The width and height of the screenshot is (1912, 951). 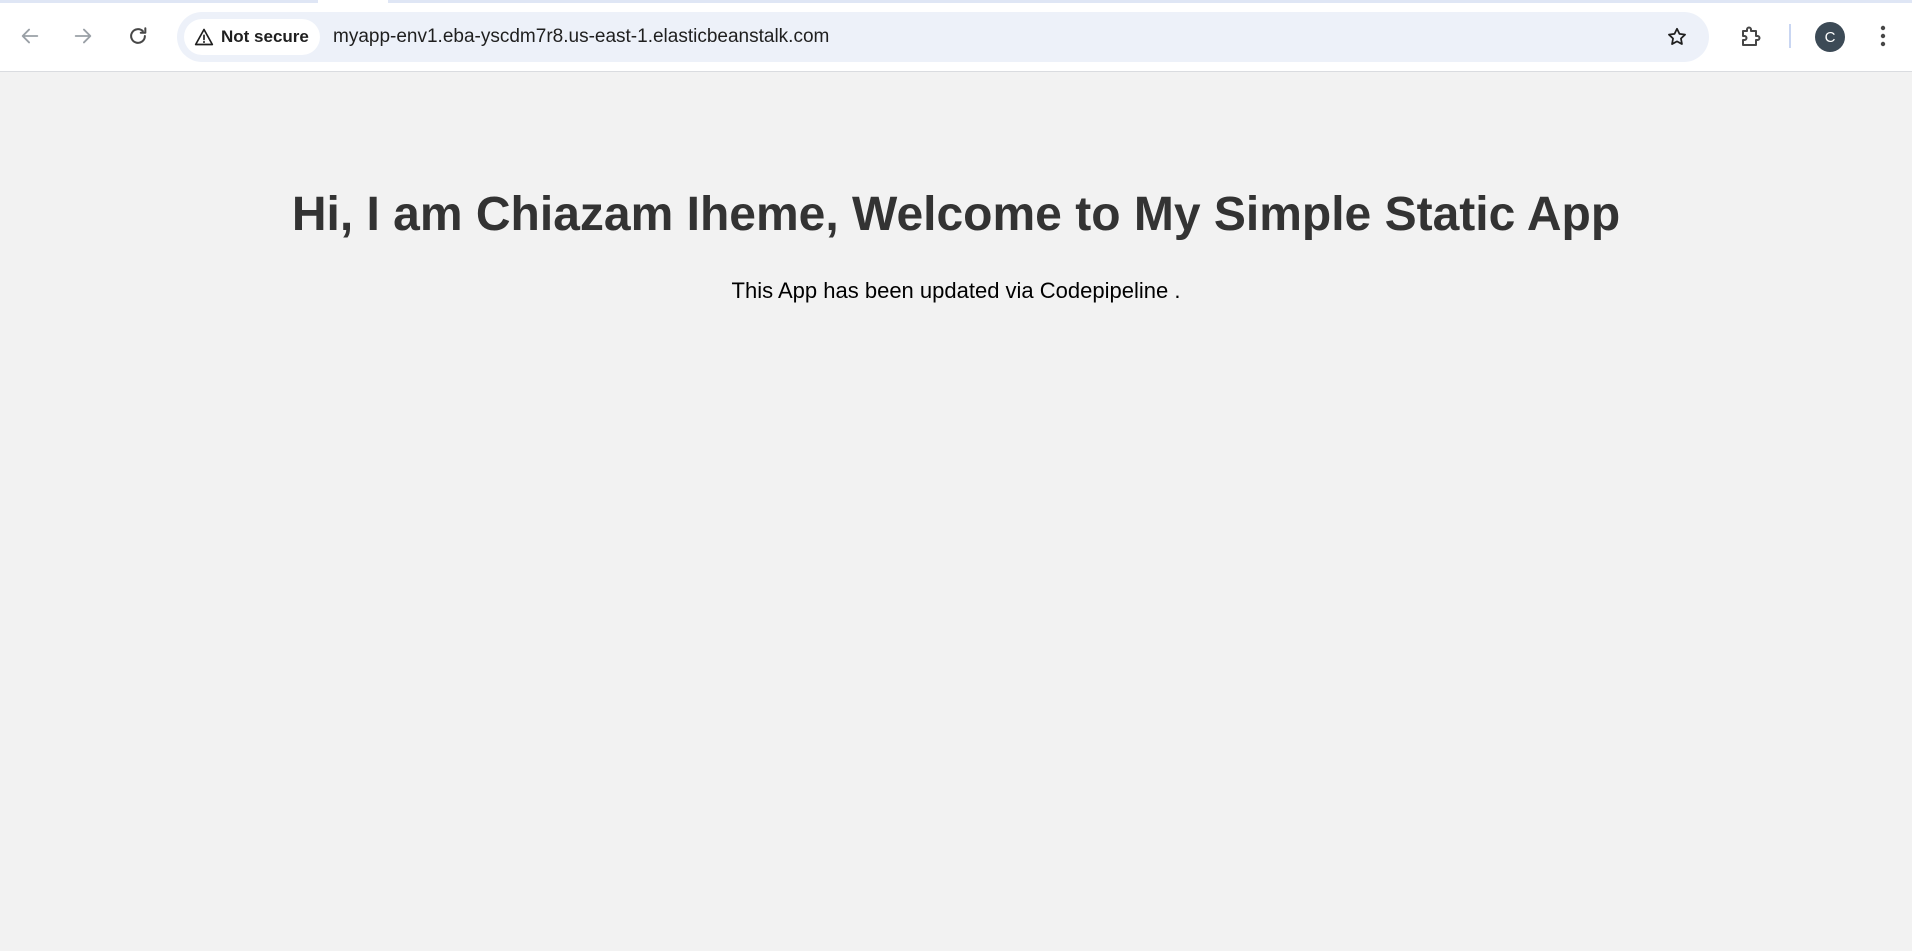 I want to click on toolbar-divider, so click(x=1790, y=36).